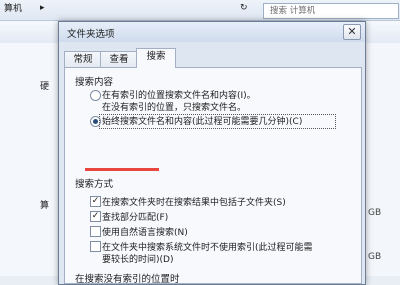 Image resolution: width=400 pixels, height=285 pixels. What do you see at coordinates (194, 201) in the screenshot?
I see `checkbox-include-subfolders-label: 在搜索文件夹时在搜索结果中包括子文件夹(S)` at bounding box center [194, 201].